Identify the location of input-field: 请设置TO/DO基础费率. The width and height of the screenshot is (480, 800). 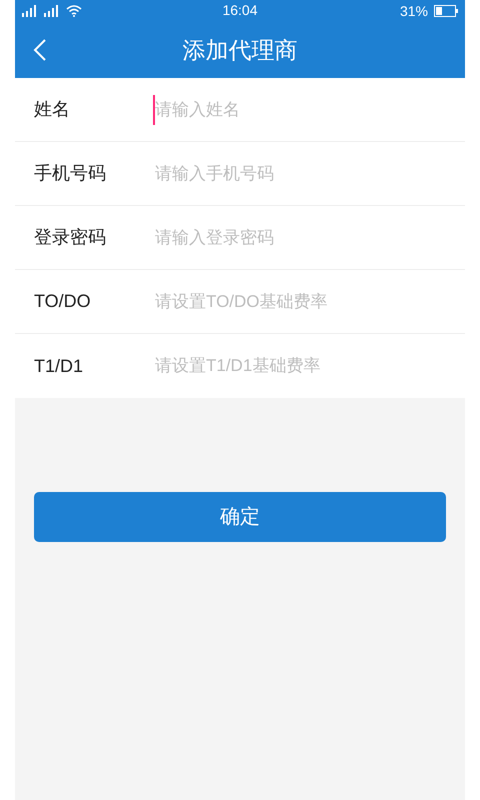
(301, 301).